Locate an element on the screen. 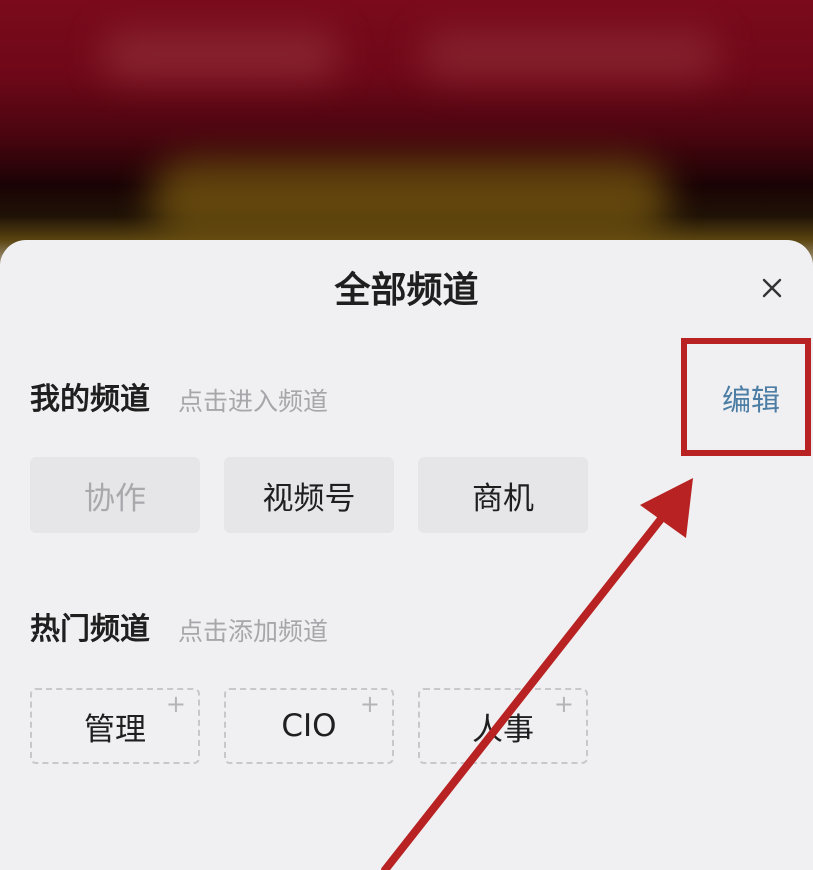  channel-chip-label: 人事 is located at coordinates (503, 729).